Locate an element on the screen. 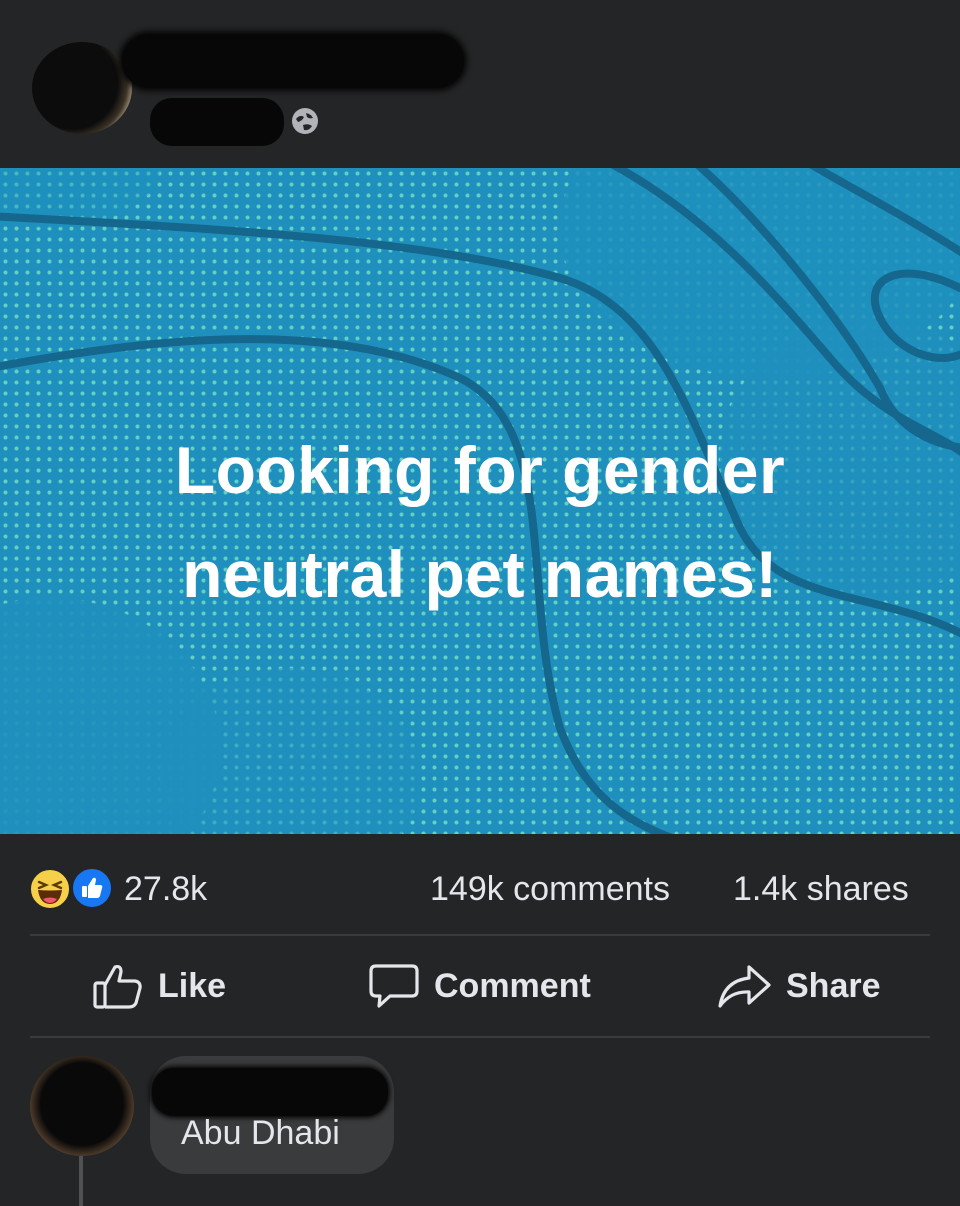 Image resolution: width=960 pixels, height=1206 pixels. comments-count: 149k comments is located at coordinates (550, 889).